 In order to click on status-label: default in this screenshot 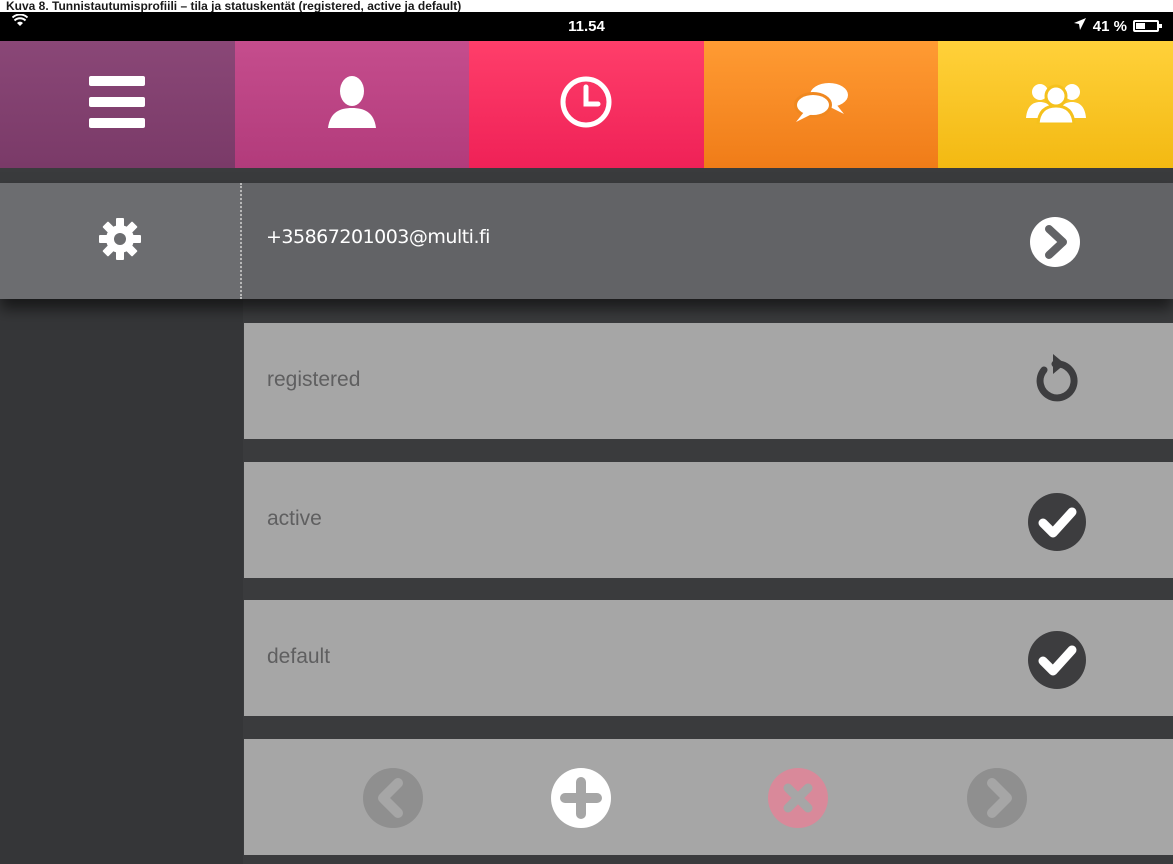, I will do `click(299, 656)`.